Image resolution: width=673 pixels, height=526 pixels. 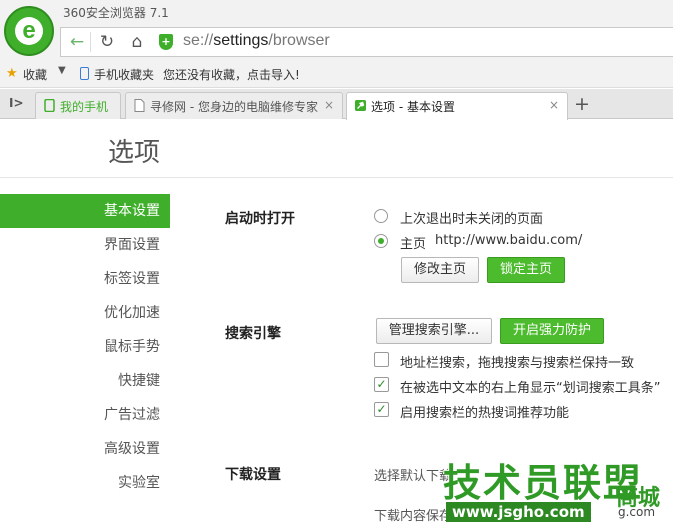 What do you see at coordinates (366, 42) in the screenshot?
I see `navigation-bar: ← ↻ ⌂ + se://settings/browser` at bounding box center [366, 42].